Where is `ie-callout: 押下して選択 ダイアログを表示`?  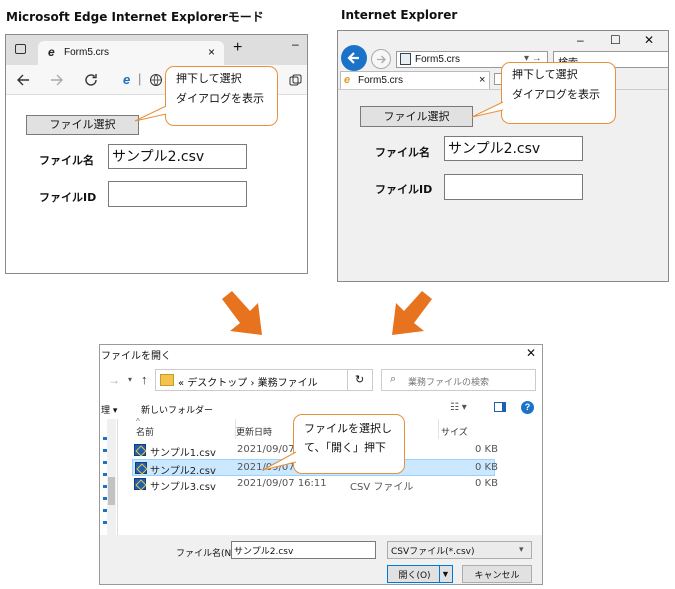
ie-callout: 押下して選択 ダイアログを表示 is located at coordinates (558, 93).